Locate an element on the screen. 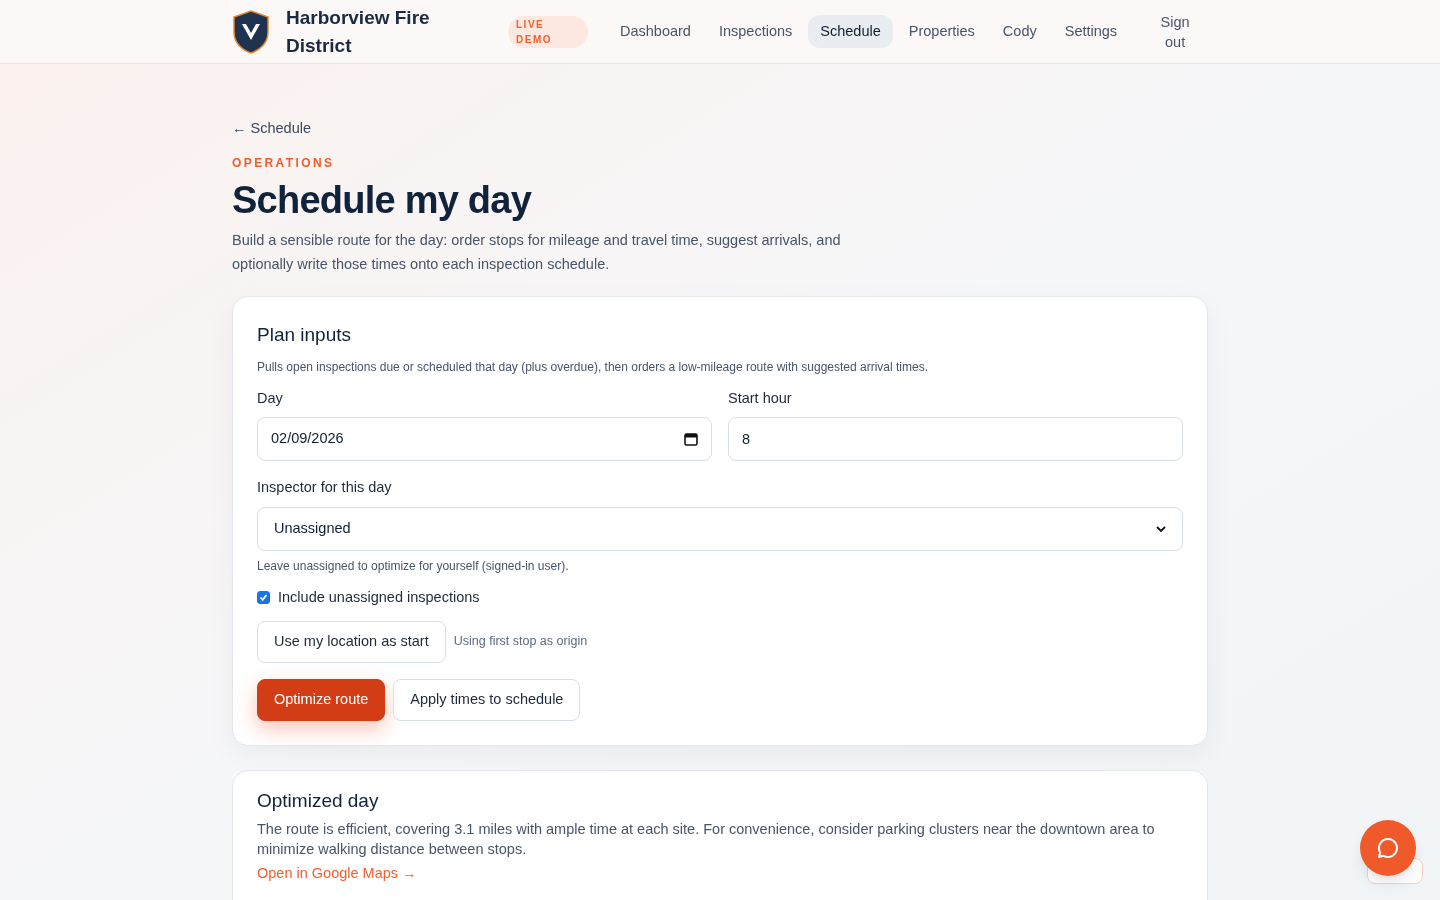 The height and width of the screenshot is (900, 1440). start-hour-field: 8 is located at coordinates (955, 439).